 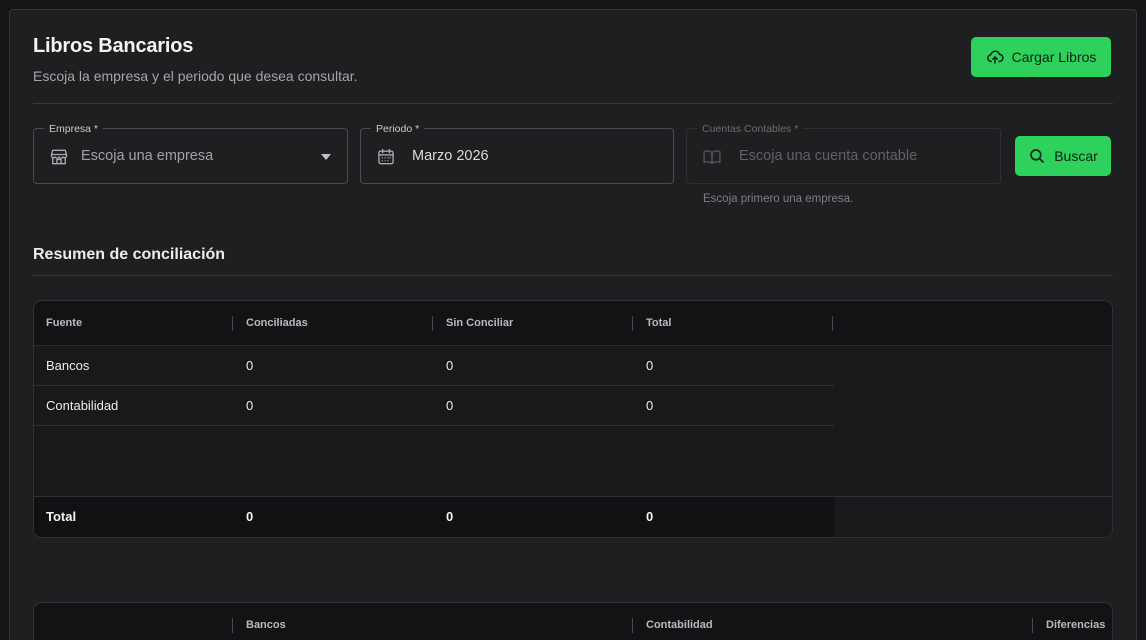 What do you see at coordinates (147, 156) in the screenshot?
I see `empresa-value: Escoja una empresa` at bounding box center [147, 156].